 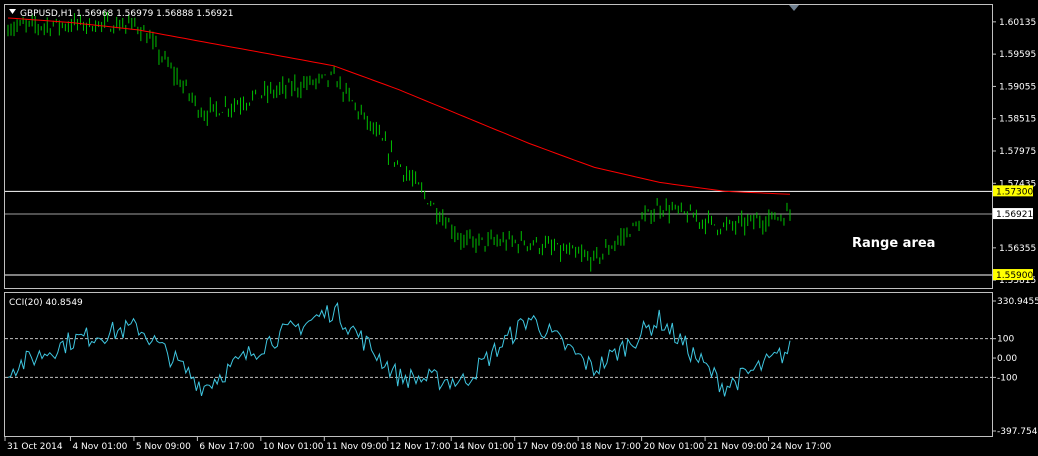 What do you see at coordinates (1017, 302) in the screenshot?
I see `cci-tick-label: 330.9455` at bounding box center [1017, 302].